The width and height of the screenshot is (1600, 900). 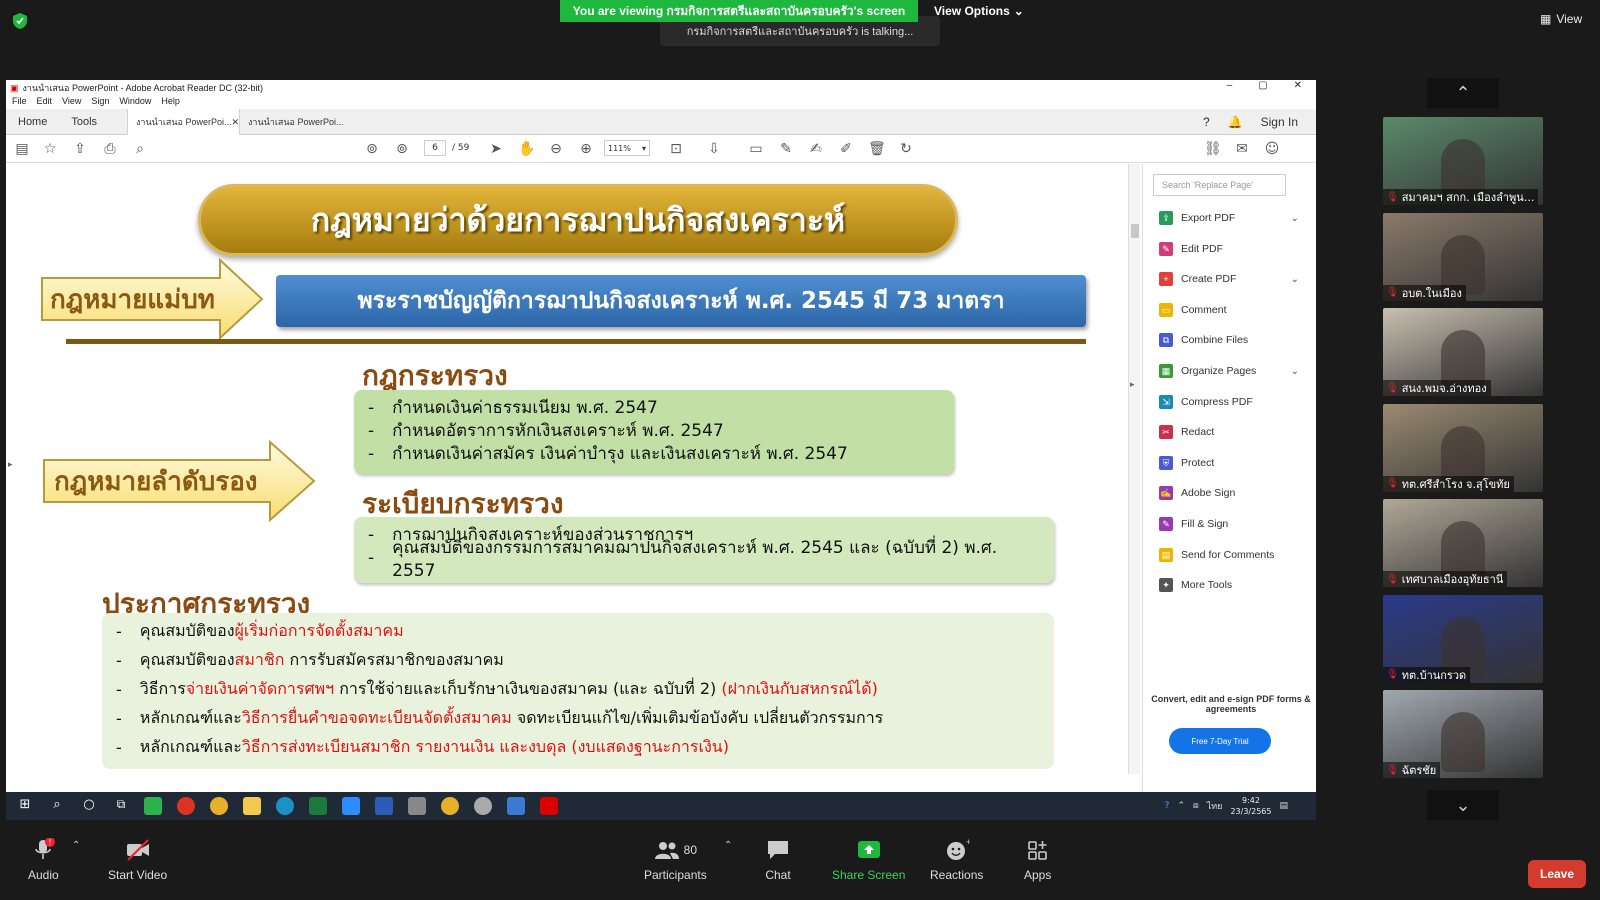 What do you see at coordinates (1272, 149) in the screenshot?
I see `share-user-icon: ☺` at bounding box center [1272, 149].